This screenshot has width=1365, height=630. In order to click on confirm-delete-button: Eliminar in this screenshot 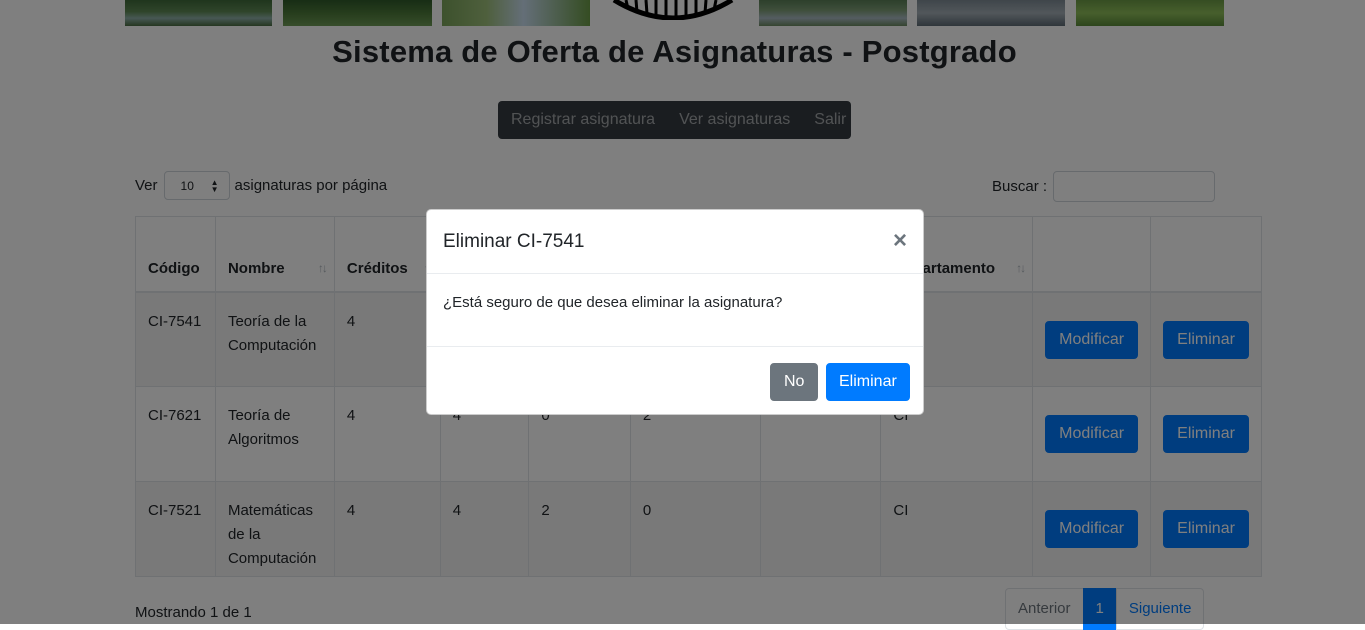, I will do `click(868, 382)`.